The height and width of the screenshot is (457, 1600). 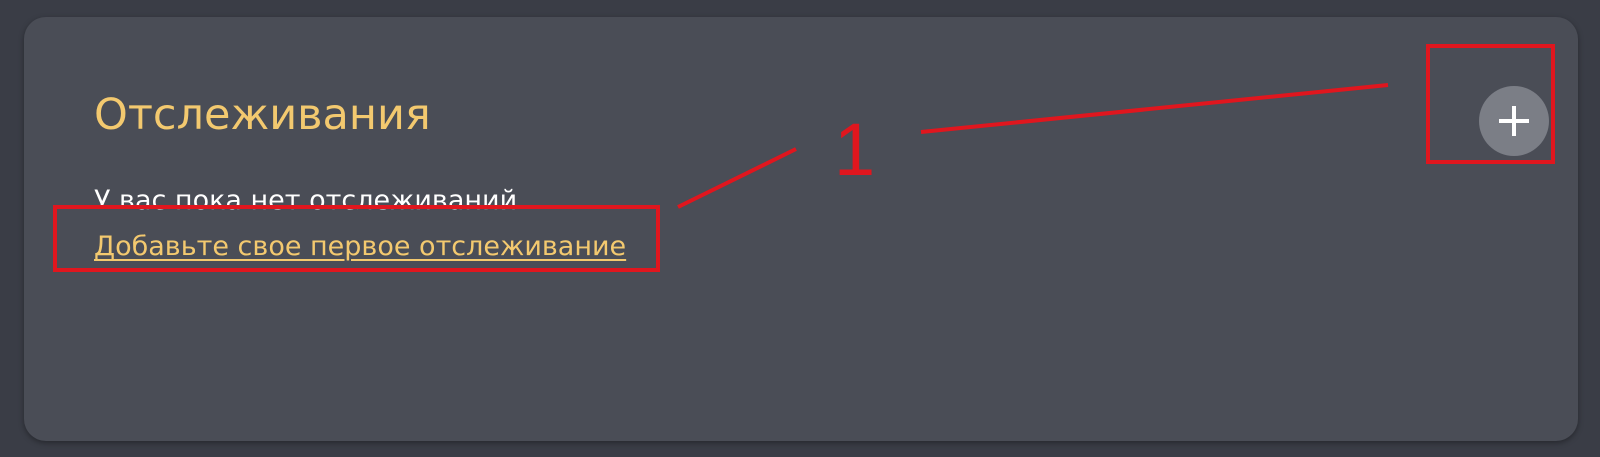 I want to click on plus-icon, so click(x=1514, y=121).